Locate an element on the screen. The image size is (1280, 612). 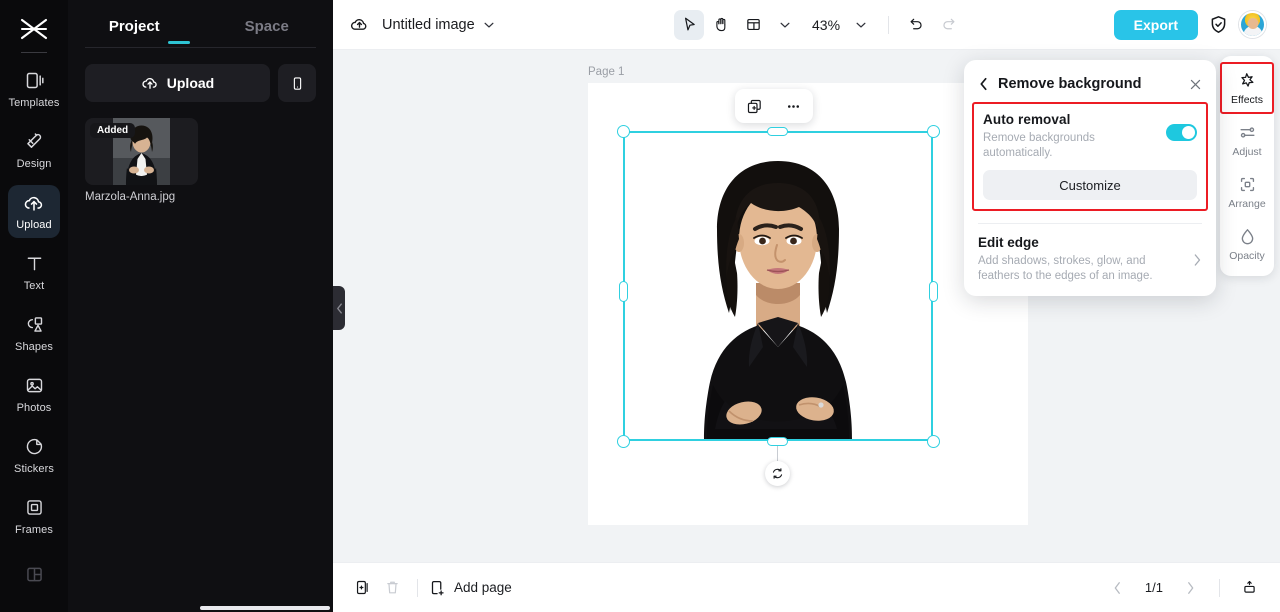
hand-icon is located at coordinates (721, 24).